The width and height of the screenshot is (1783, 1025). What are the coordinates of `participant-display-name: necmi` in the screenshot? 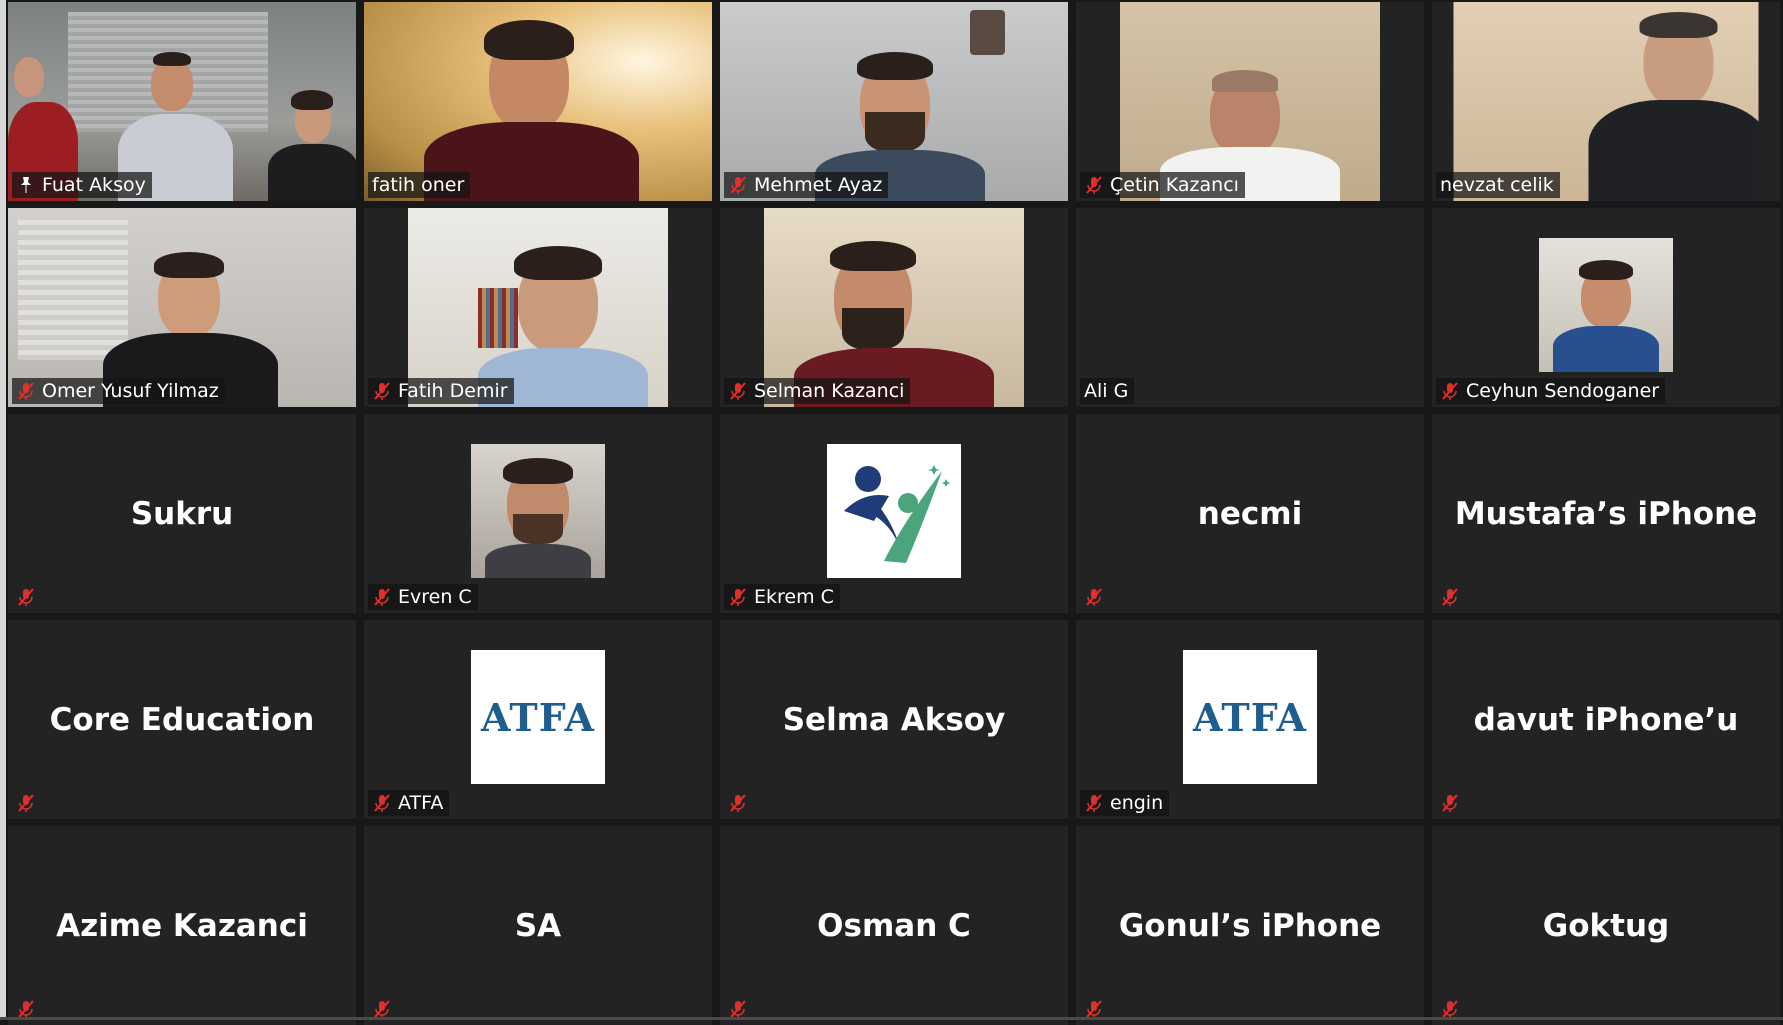 It's located at (1250, 513).